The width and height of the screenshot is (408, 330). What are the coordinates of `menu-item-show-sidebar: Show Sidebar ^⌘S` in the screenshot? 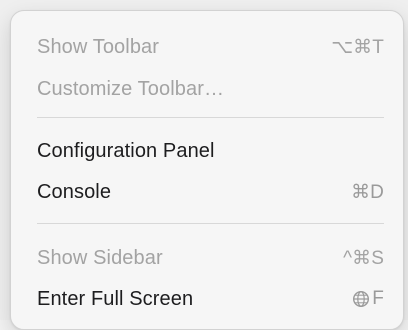 It's located at (207, 258).